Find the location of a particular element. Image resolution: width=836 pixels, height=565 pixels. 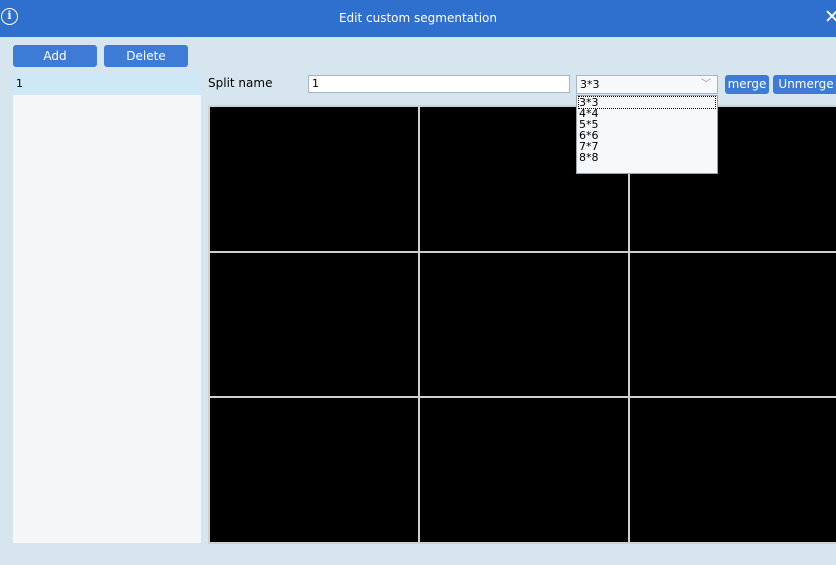

dropdown-option: 3*3 is located at coordinates (647, 102).